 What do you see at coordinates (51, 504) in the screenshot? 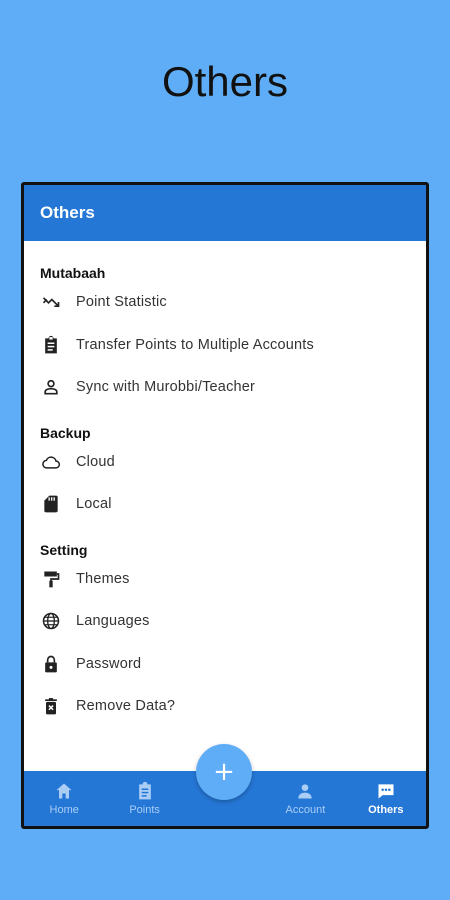
I see `sd-card-icon` at bounding box center [51, 504].